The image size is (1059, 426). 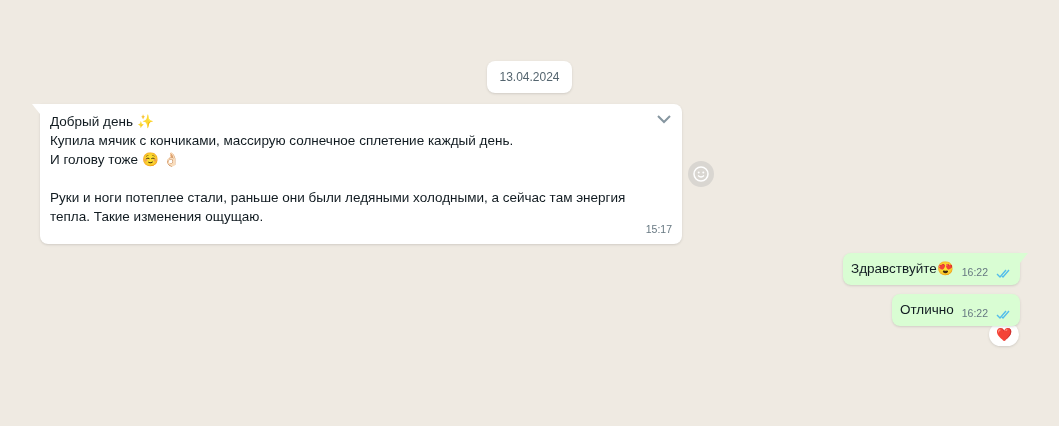 I want to click on chevron-down-icon, so click(x=664, y=119).